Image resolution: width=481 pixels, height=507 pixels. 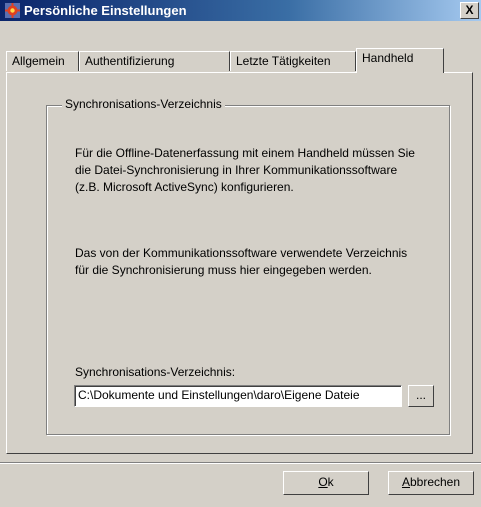 I want to click on sync-directory-label: Synchronisations-Verzeichnis:, so click(x=155, y=372).